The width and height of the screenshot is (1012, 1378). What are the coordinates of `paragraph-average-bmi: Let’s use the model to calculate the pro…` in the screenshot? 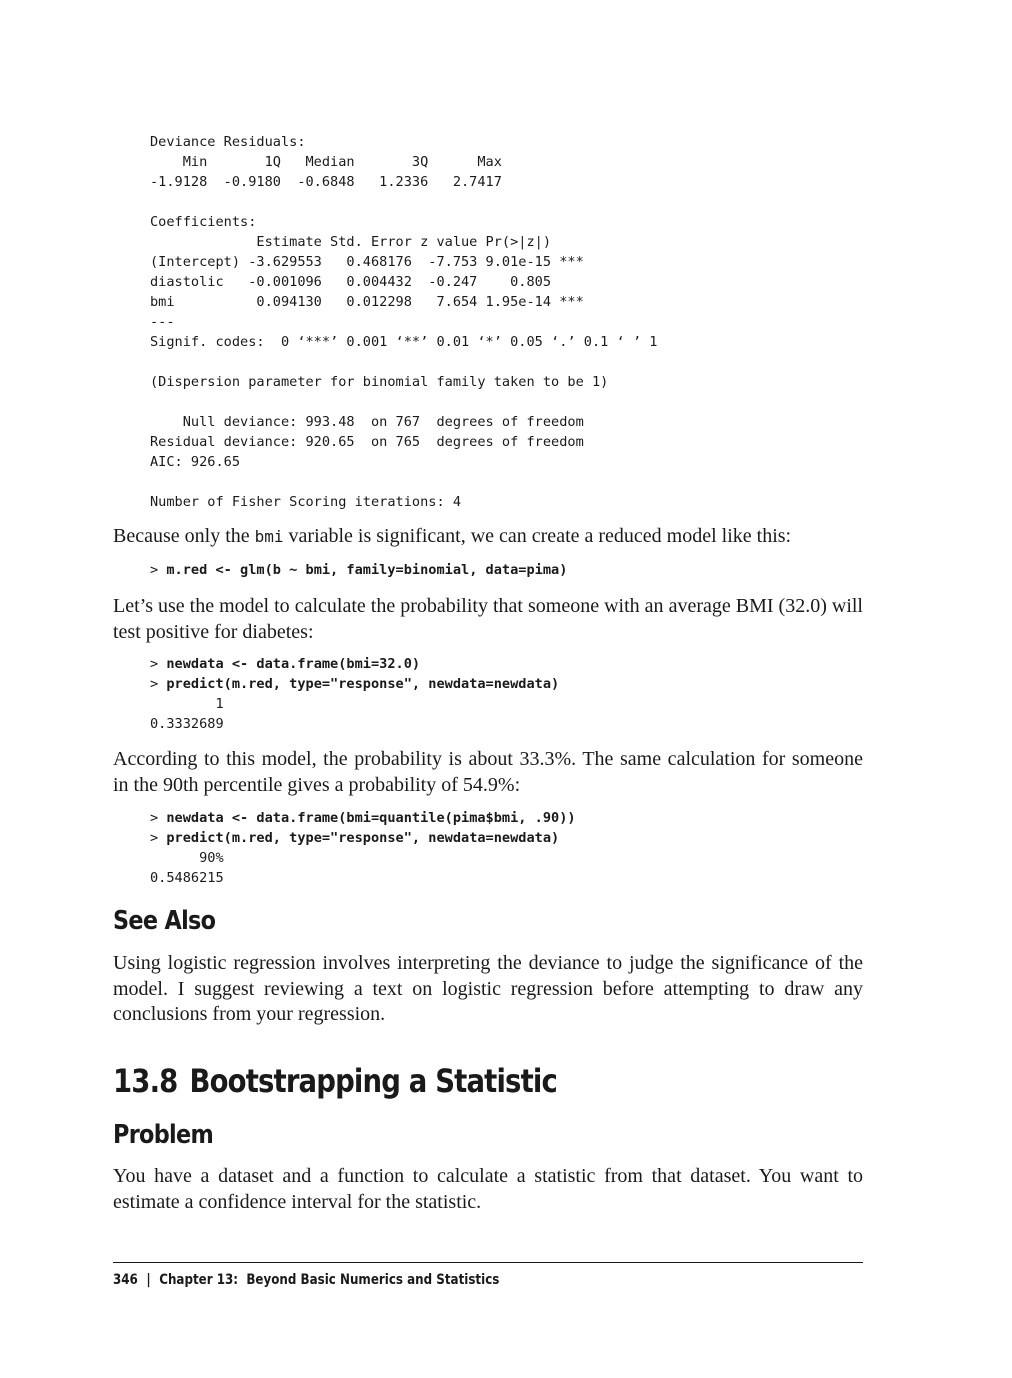 It's located at (488, 619).